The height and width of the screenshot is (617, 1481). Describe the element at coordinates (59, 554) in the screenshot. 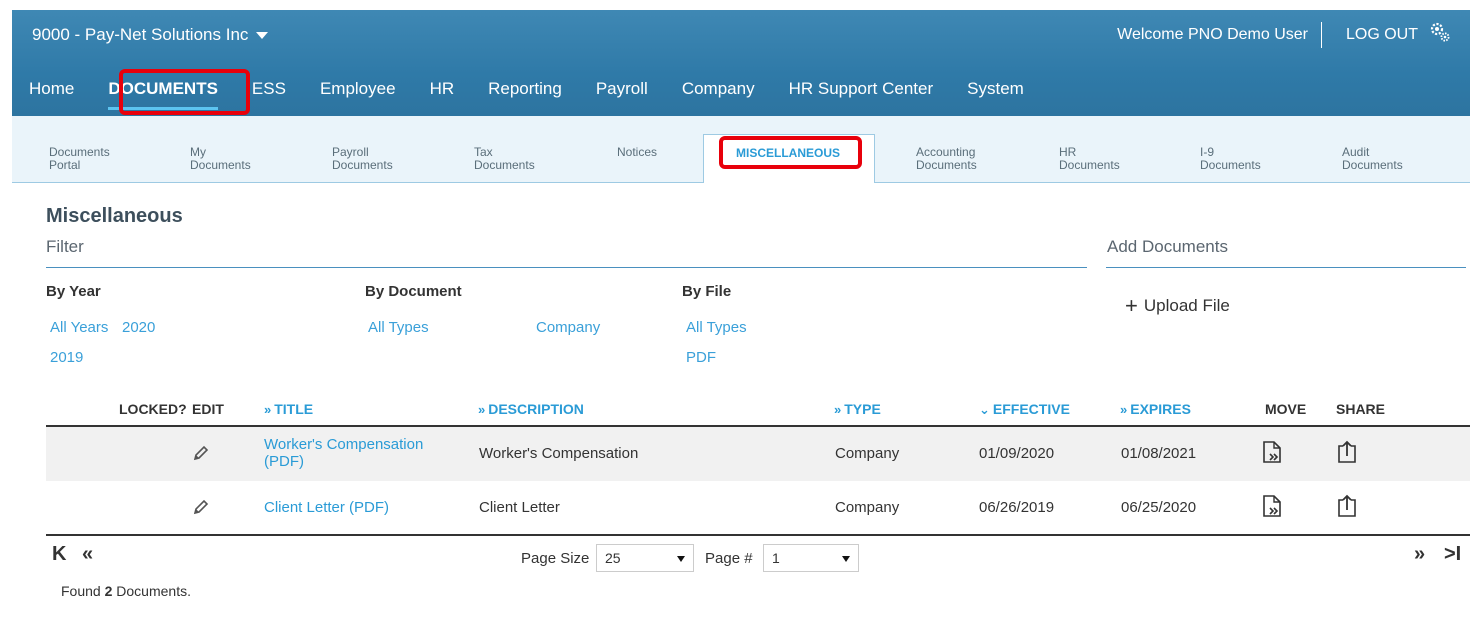

I see `first-page-icon: K` at that location.